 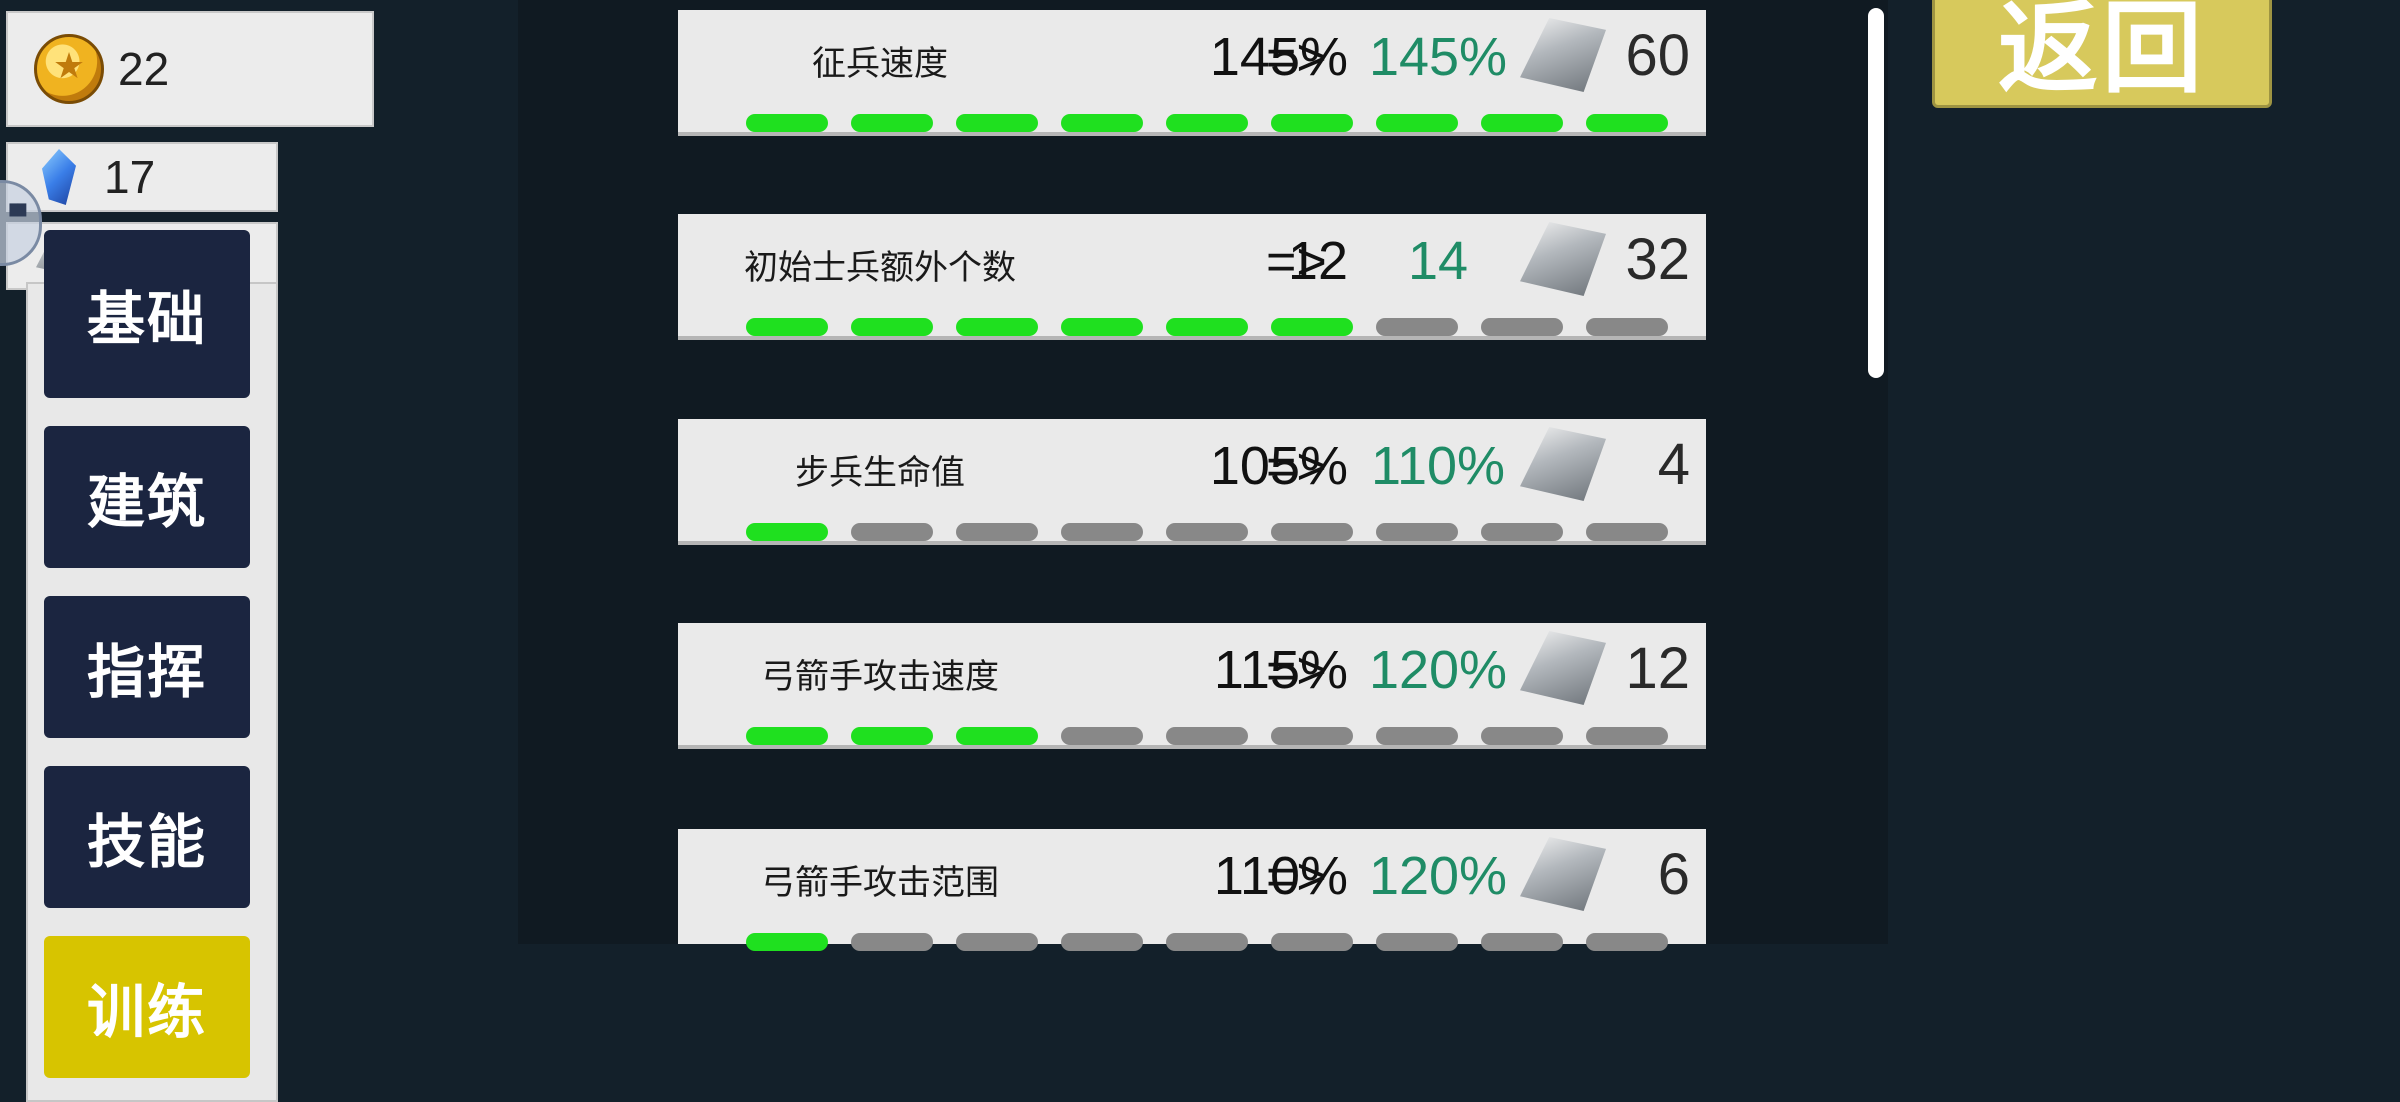 I want to click on gold-amount: 22, so click(x=144, y=69).